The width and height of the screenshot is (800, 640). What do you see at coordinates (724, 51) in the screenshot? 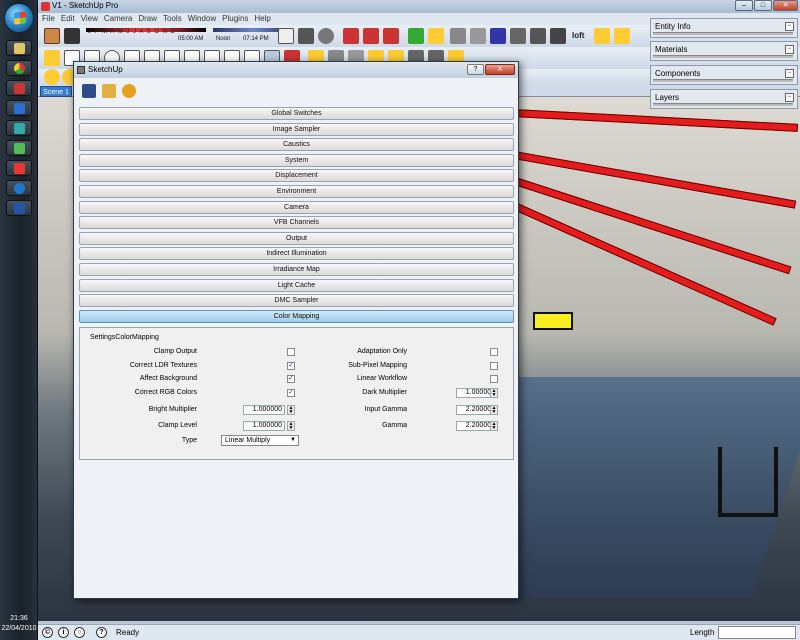
I see `tray-materials: Materials −` at bounding box center [724, 51].